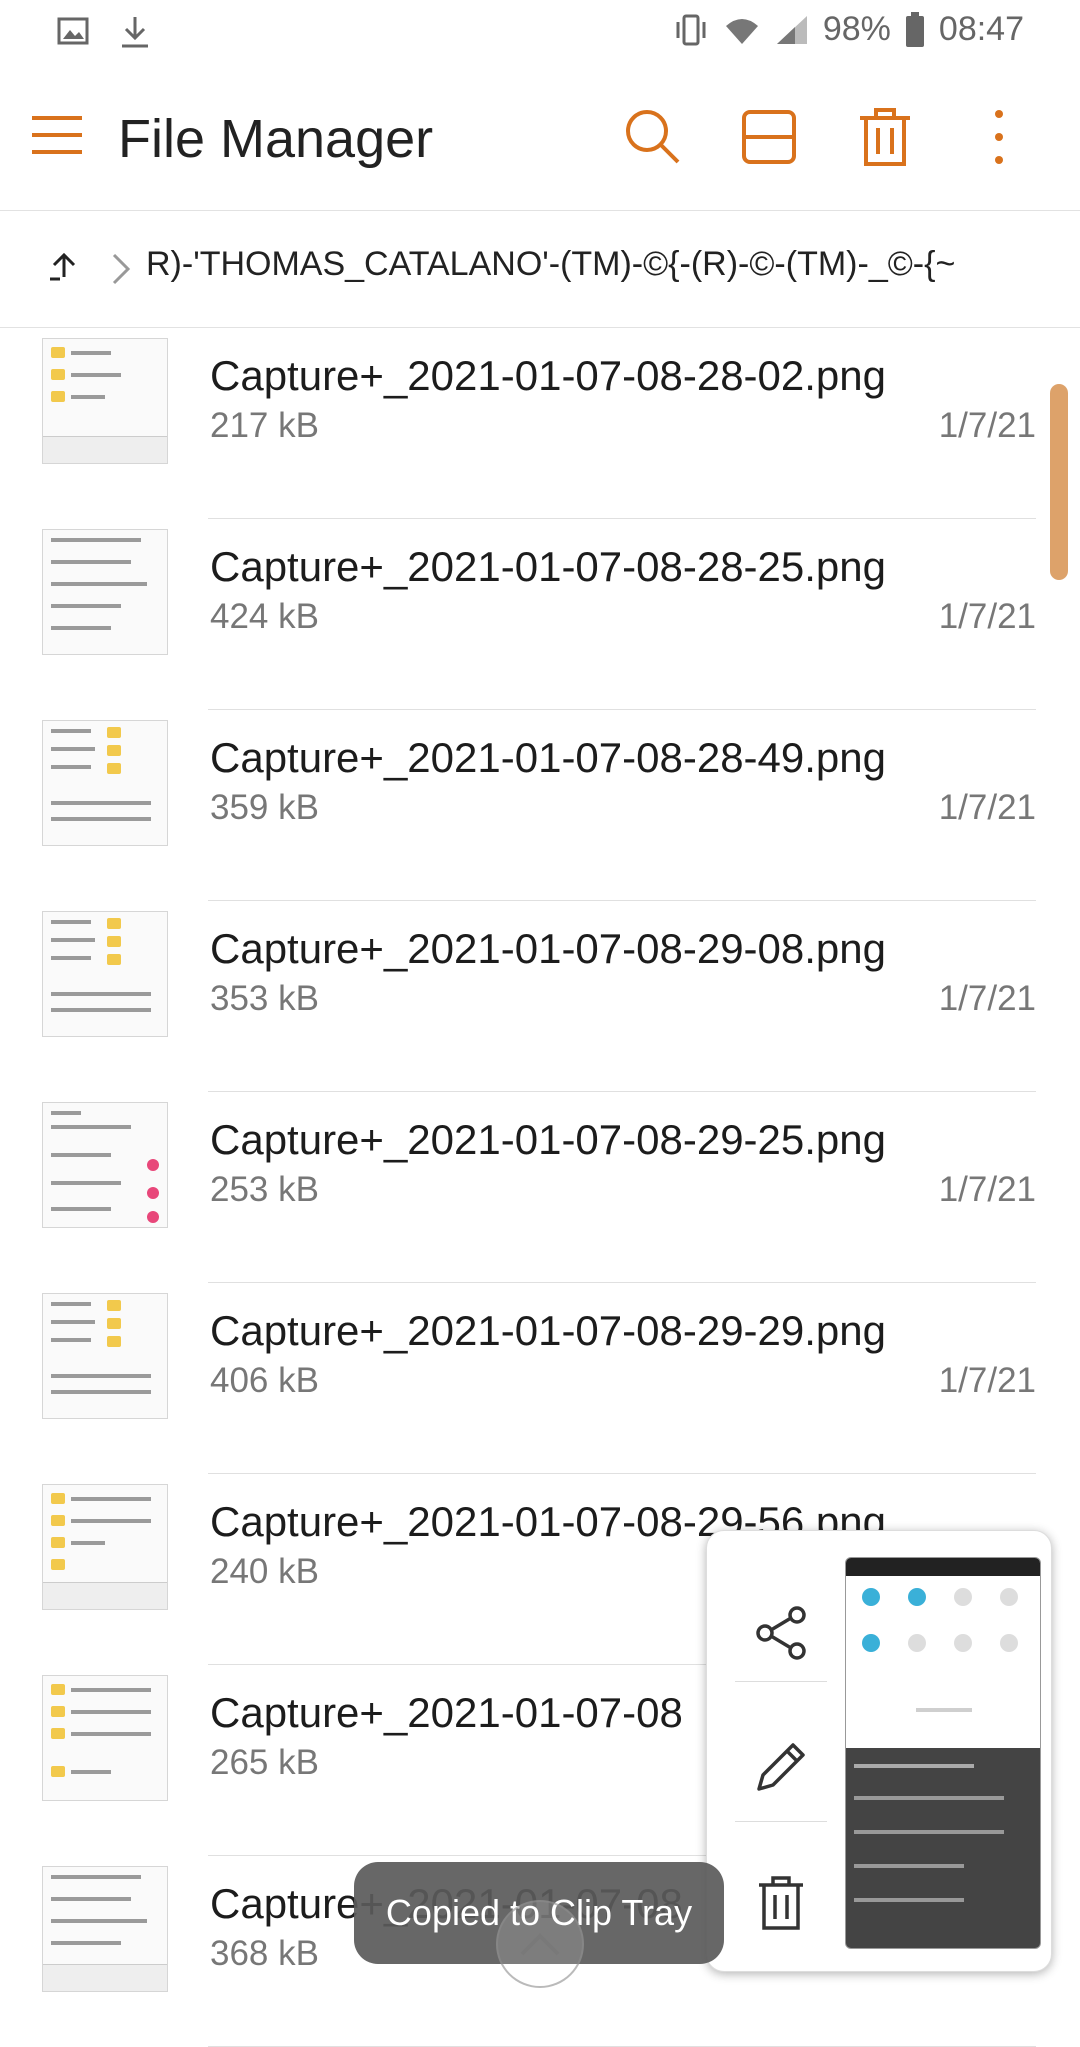 The width and height of the screenshot is (1080, 2047). I want to click on delete-screenshot-button, so click(781, 1903).